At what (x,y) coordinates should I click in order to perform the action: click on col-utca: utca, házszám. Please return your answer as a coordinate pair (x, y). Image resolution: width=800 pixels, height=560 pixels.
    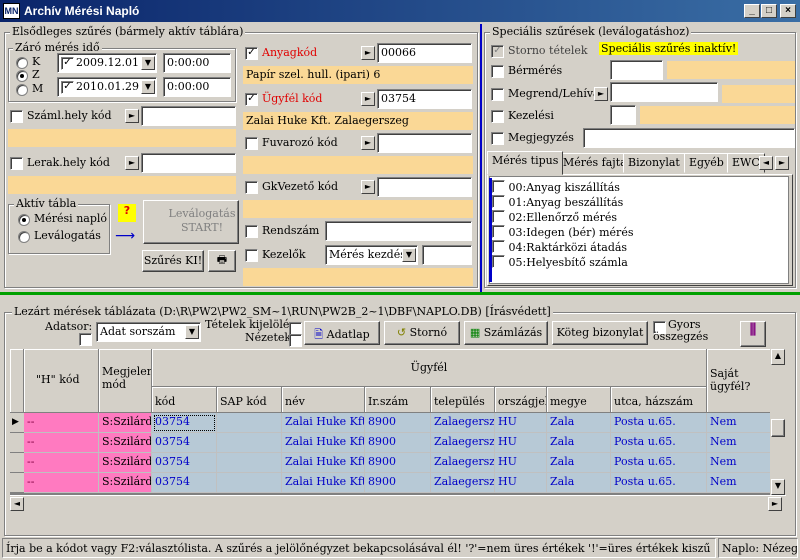
    Looking at the image, I should click on (659, 400).